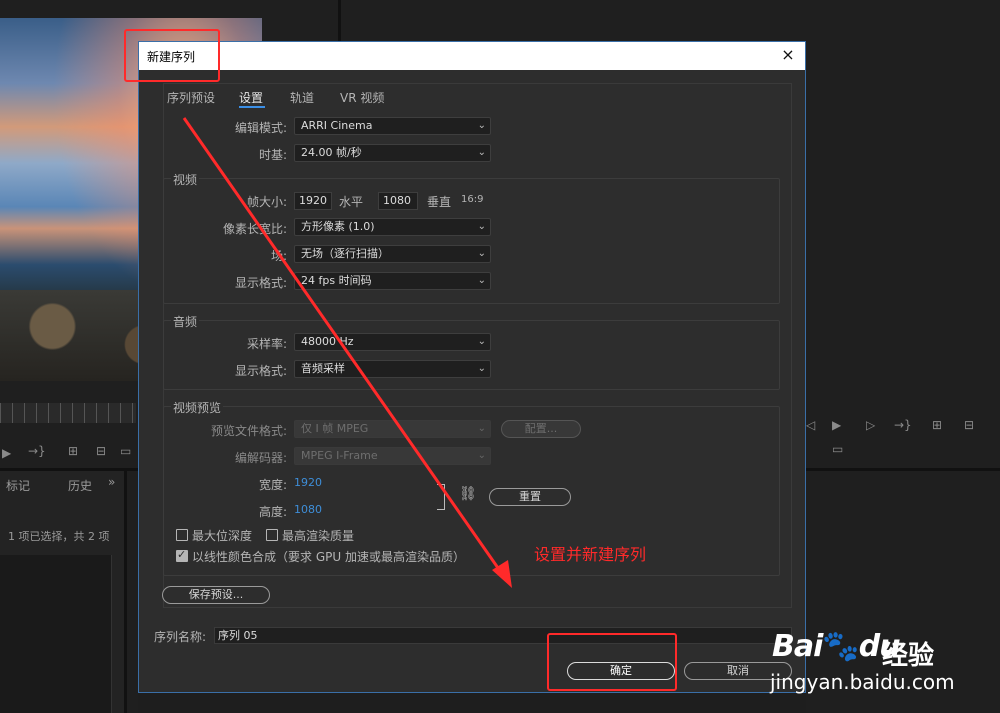 This screenshot has width=1000, height=713. What do you see at coordinates (862, 682) in the screenshot?
I see `watermark-url: jingyan.baidu.com` at bounding box center [862, 682].